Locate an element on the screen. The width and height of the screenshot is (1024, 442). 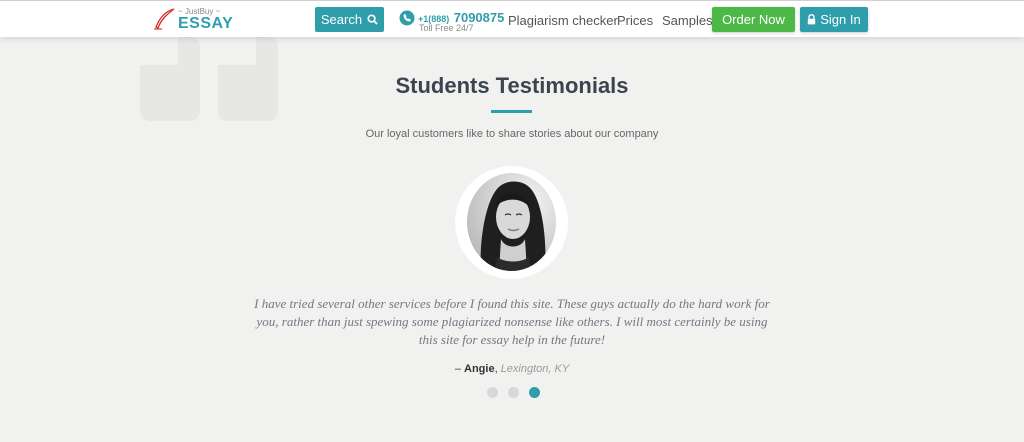
sign-in-button: Sign In is located at coordinates (834, 19).